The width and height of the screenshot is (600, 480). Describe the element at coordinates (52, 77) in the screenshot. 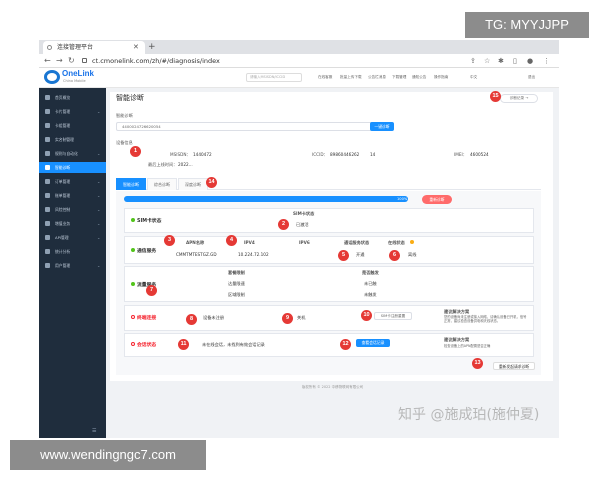

I see `brand-logo-icon` at that location.